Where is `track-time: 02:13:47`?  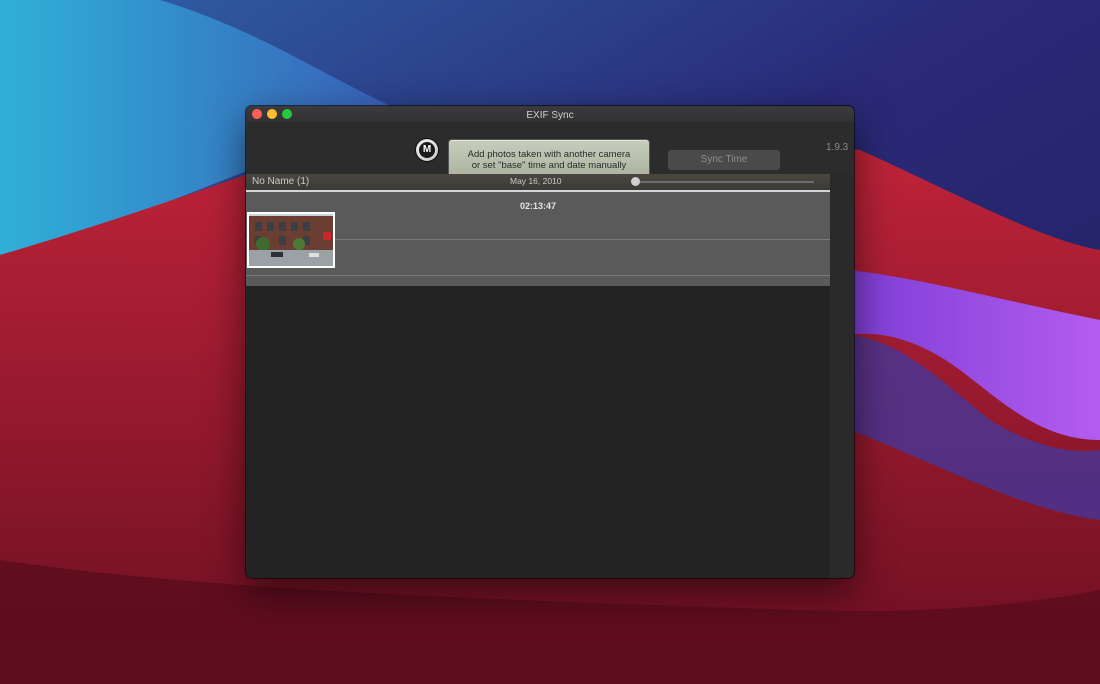
track-time: 02:13:47 is located at coordinates (538, 206).